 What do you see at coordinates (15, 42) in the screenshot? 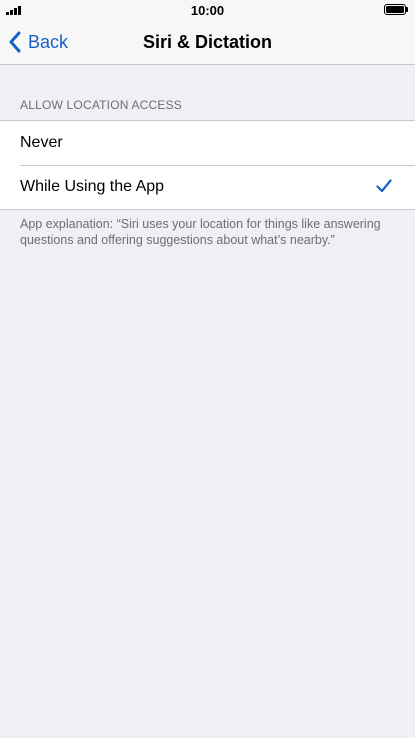
I see `chevron-left-icon` at bounding box center [15, 42].